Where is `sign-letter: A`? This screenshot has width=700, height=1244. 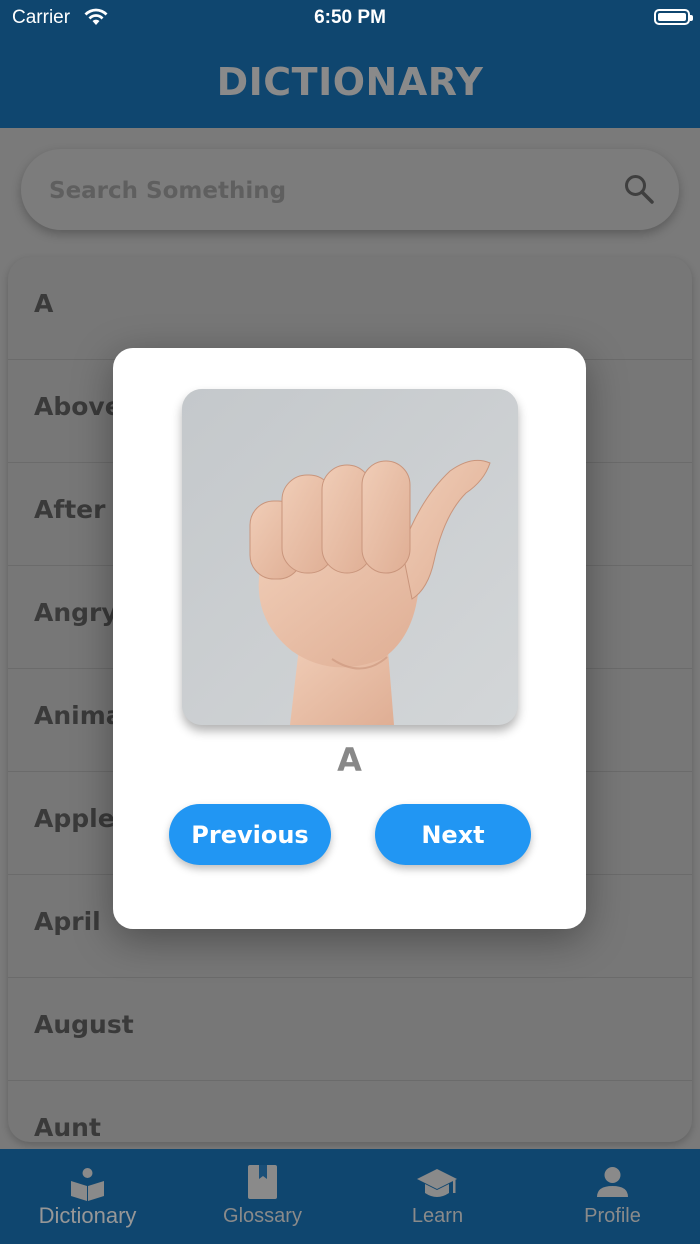
sign-letter: A is located at coordinates (349, 760).